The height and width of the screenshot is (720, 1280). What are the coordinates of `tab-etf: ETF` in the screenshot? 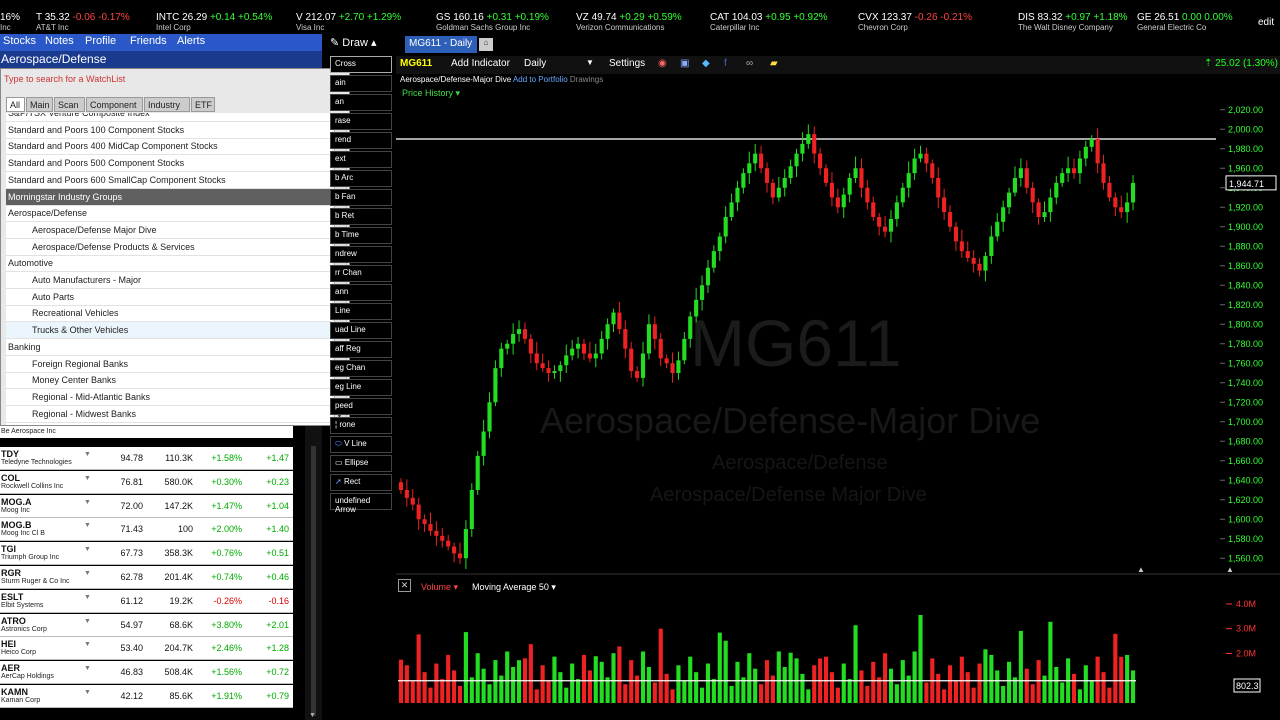 It's located at (203, 104).